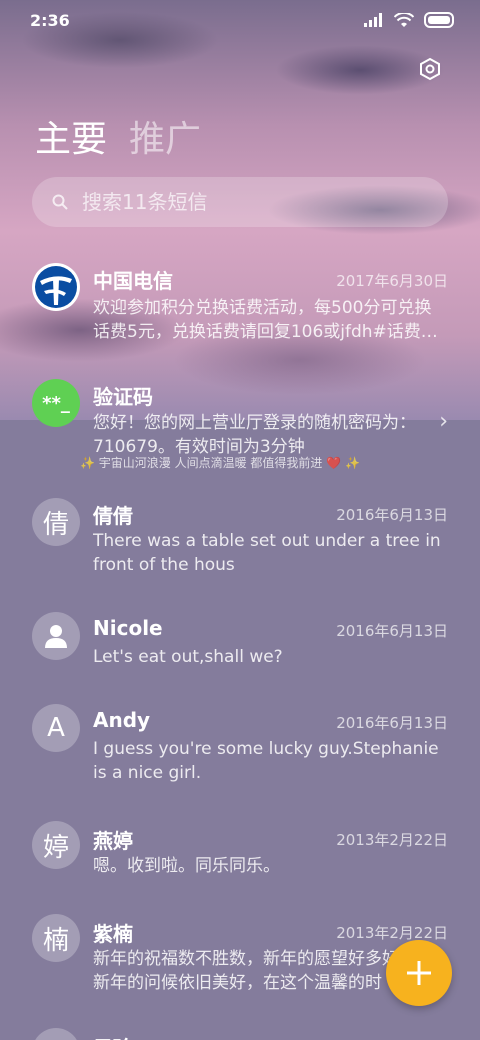  I want to click on contact-avatar: 婷, so click(56, 845).